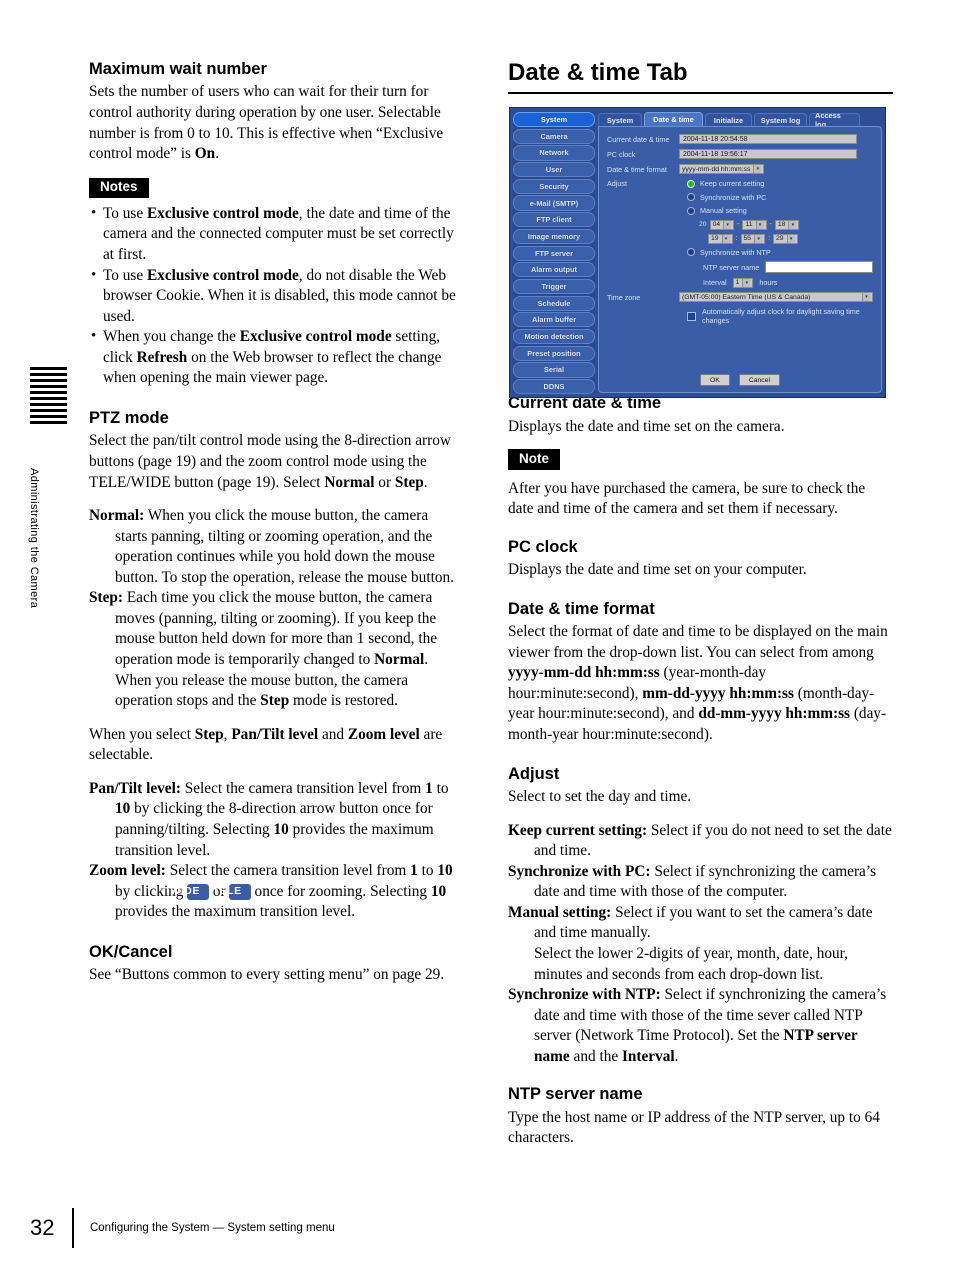  I want to click on ok-button: OK, so click(715, 380).